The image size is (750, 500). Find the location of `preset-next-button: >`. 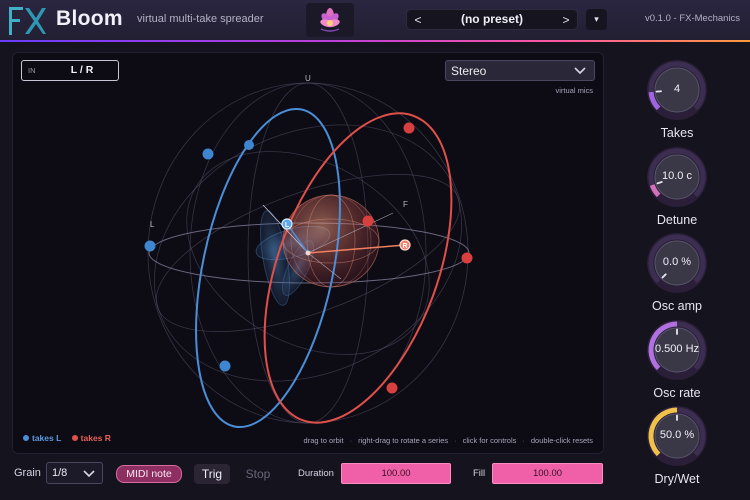

preset-next-button: > is located at coordinates (566, 20).